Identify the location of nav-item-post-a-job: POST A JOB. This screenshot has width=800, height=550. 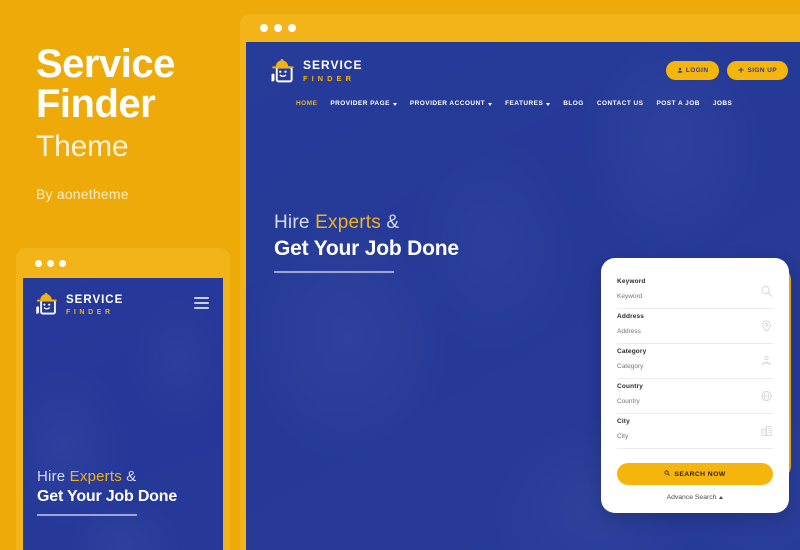
(677, 103).